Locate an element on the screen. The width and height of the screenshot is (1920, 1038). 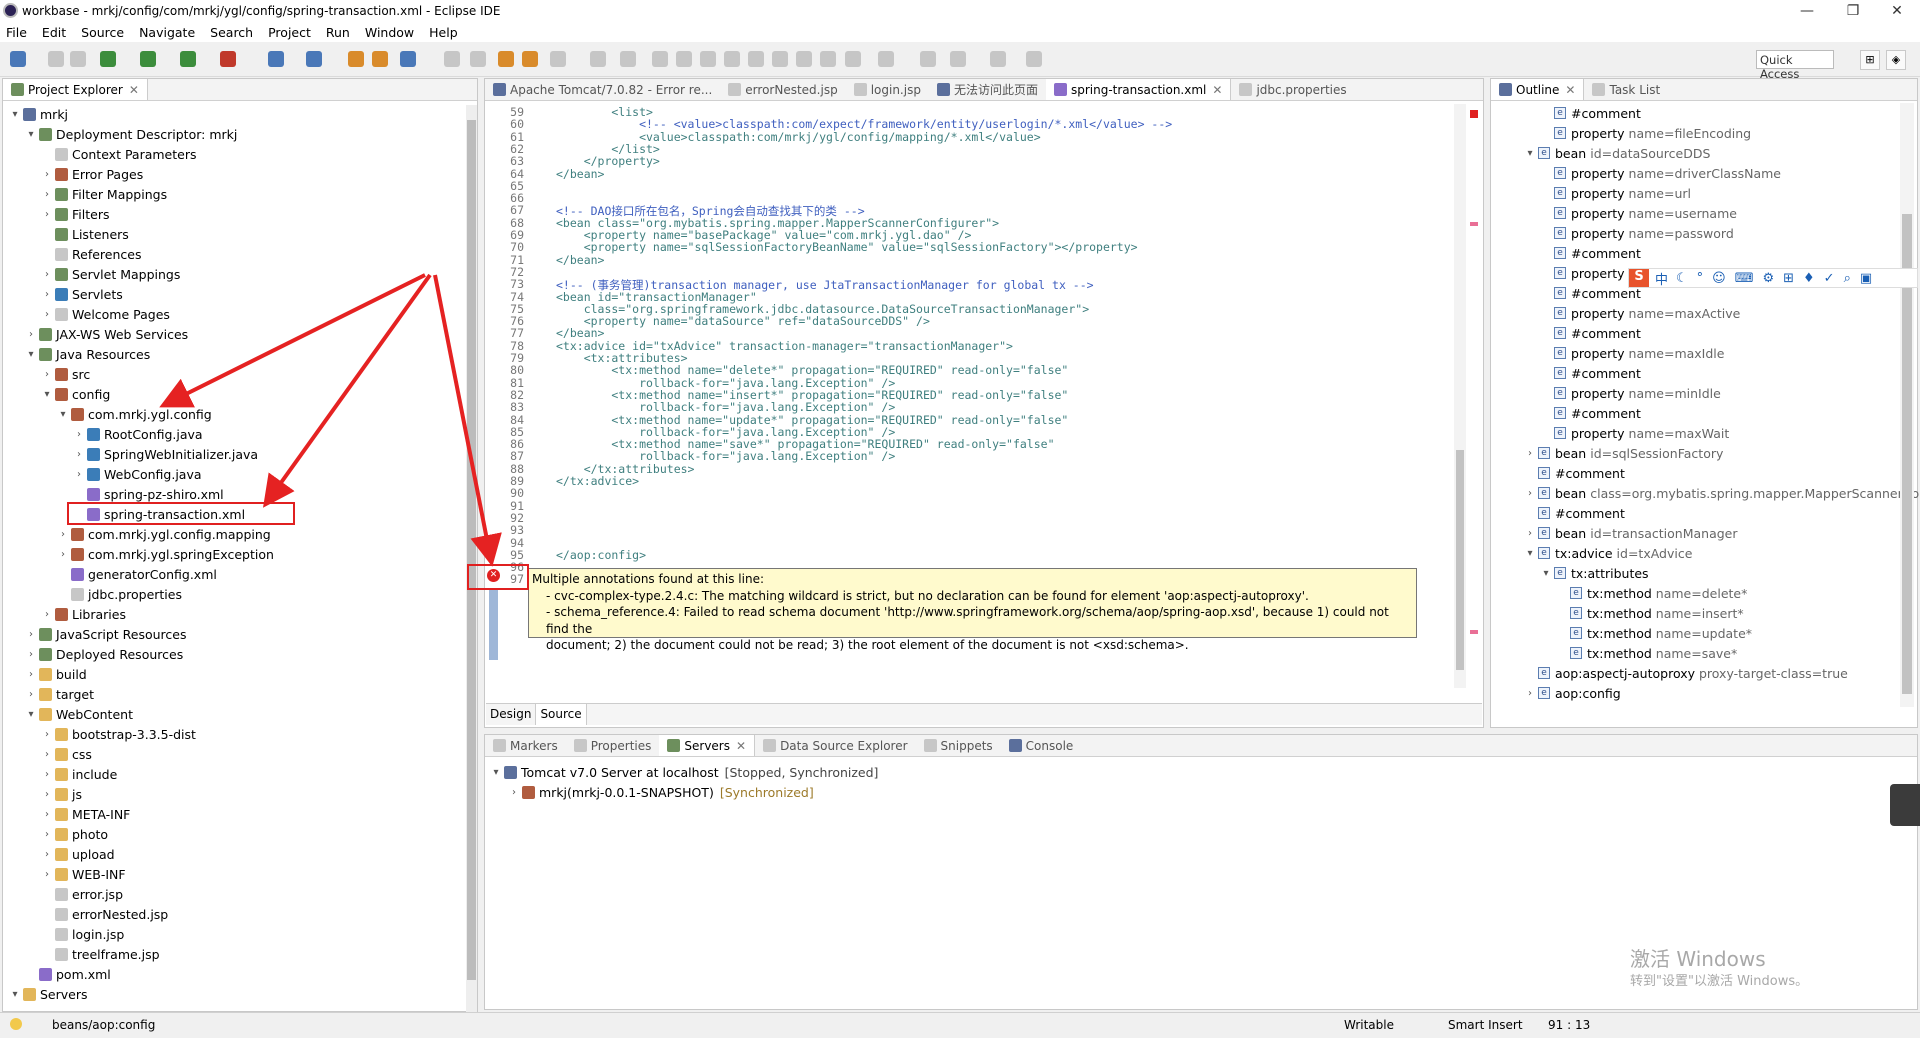
outline-icon is located at coordinates (1505, 89).